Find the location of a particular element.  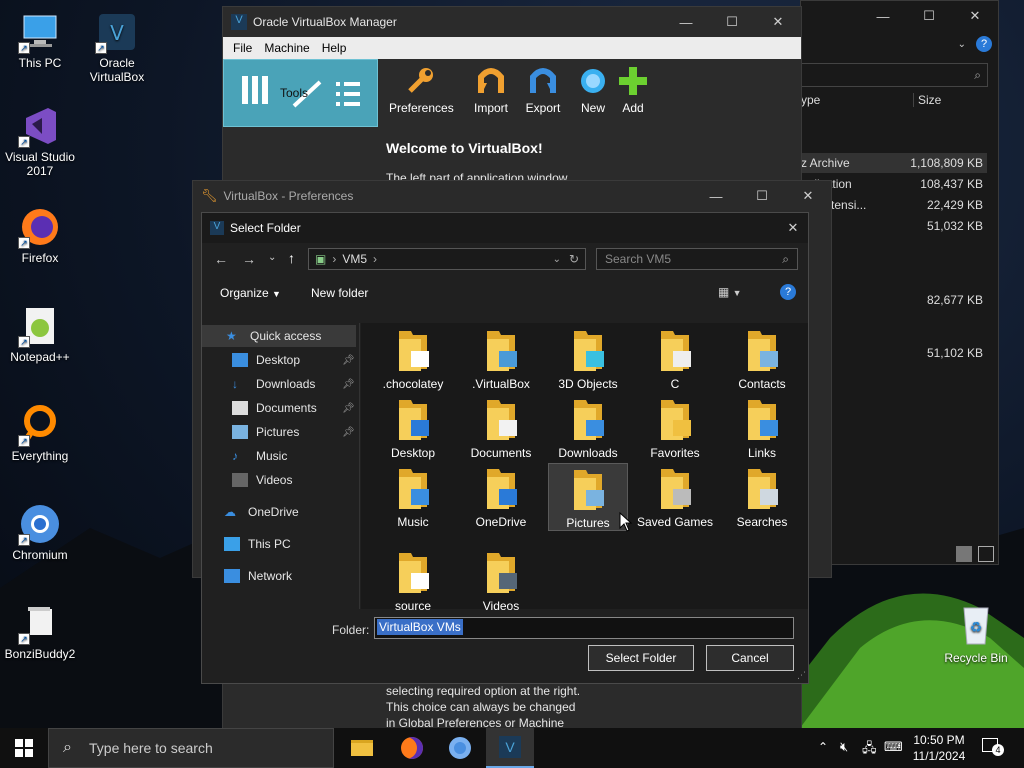

desktop-icon-firefox: ↗ Firefox is located at coordinates (40, 235).